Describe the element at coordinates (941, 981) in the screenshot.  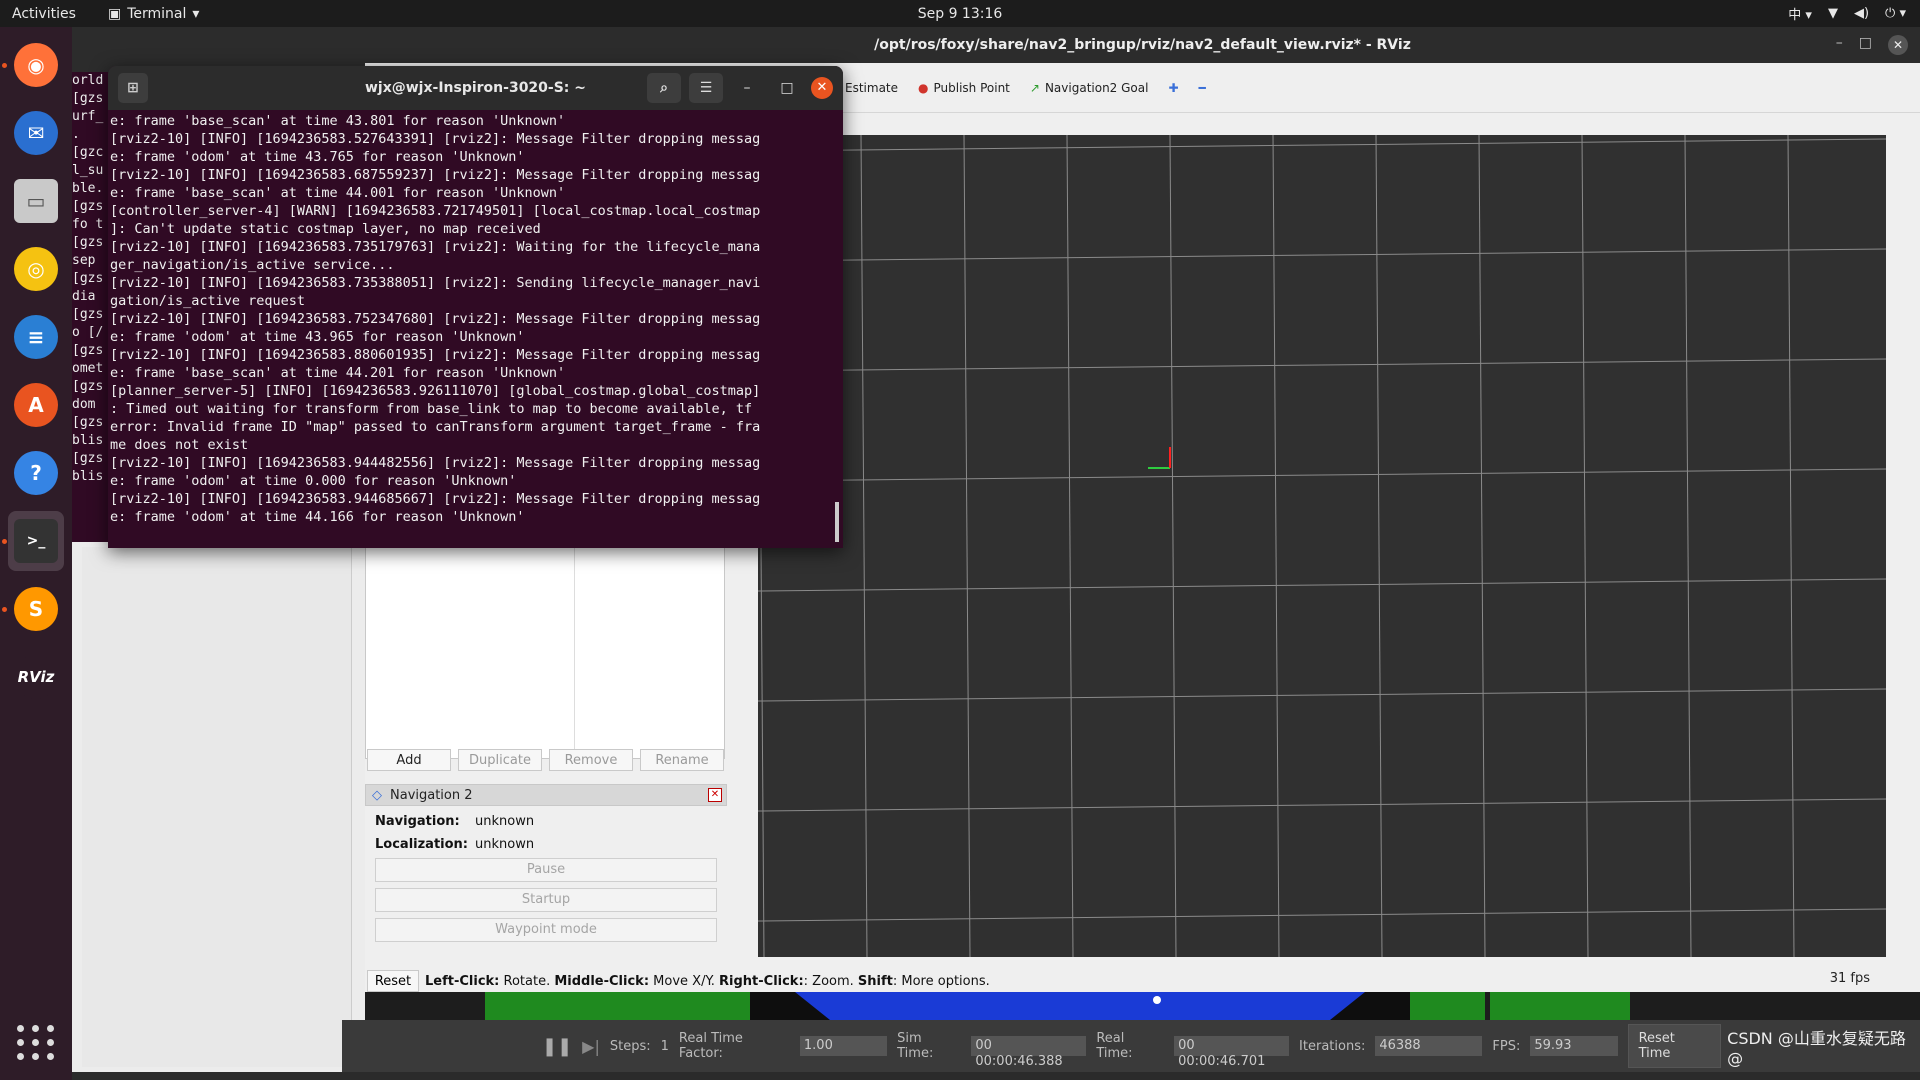
I see `shift-action: : More options.` at that location.